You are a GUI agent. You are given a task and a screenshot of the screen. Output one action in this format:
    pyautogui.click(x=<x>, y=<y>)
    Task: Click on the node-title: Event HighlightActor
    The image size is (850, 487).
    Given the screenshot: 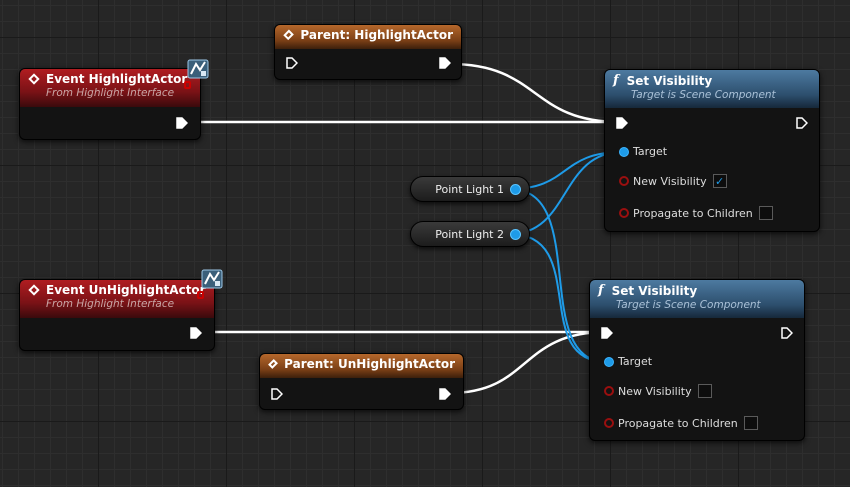 What is the action you would take?
    pyautogui.click(x=117, y=79)
    